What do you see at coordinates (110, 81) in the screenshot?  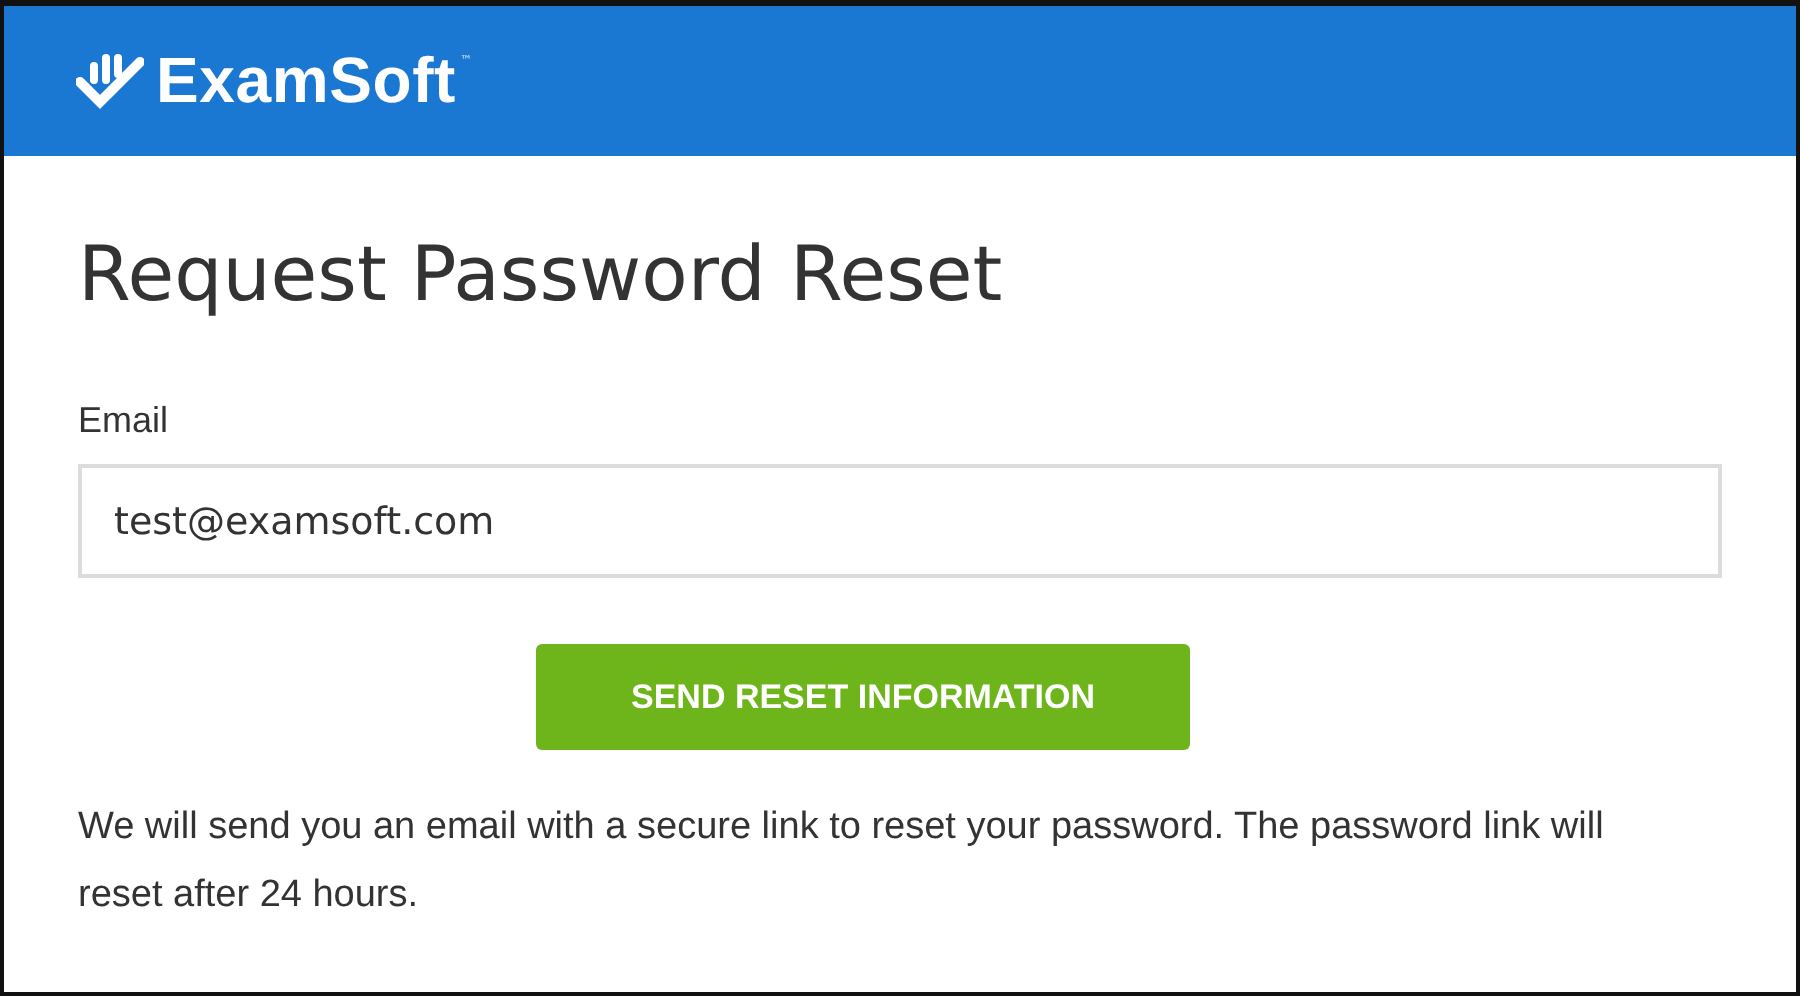 I see `checkmark-logo-icon` at bounding box center [110, 81].